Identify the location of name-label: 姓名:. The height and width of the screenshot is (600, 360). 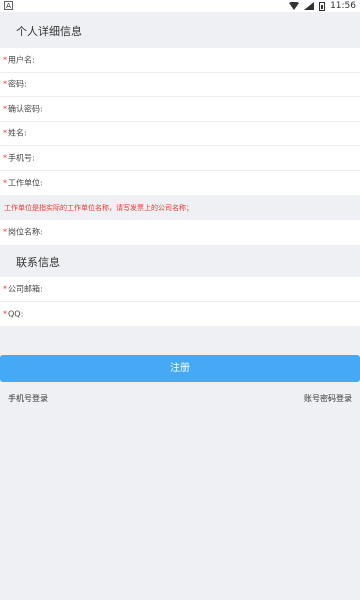
(17, 133).